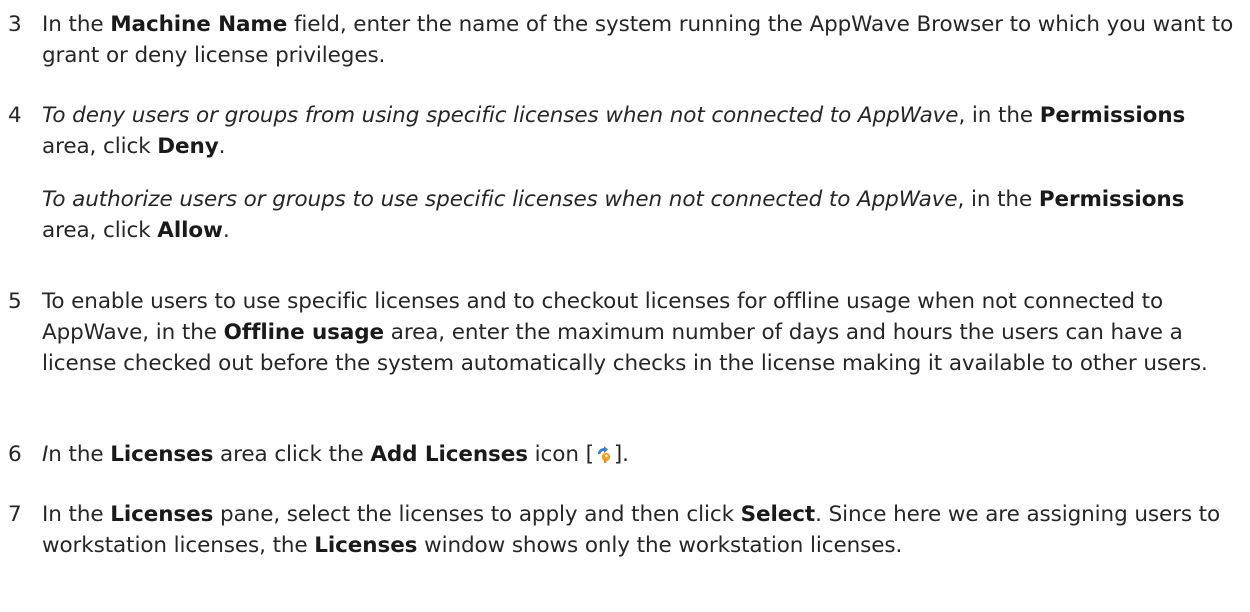 The width and height of the screenshot is (1250, 612). What do you see at coordinates (199, 24) in the screenshot?
I see `ui-term-machine-name: Machine Name` at bounding box center [199, 24].